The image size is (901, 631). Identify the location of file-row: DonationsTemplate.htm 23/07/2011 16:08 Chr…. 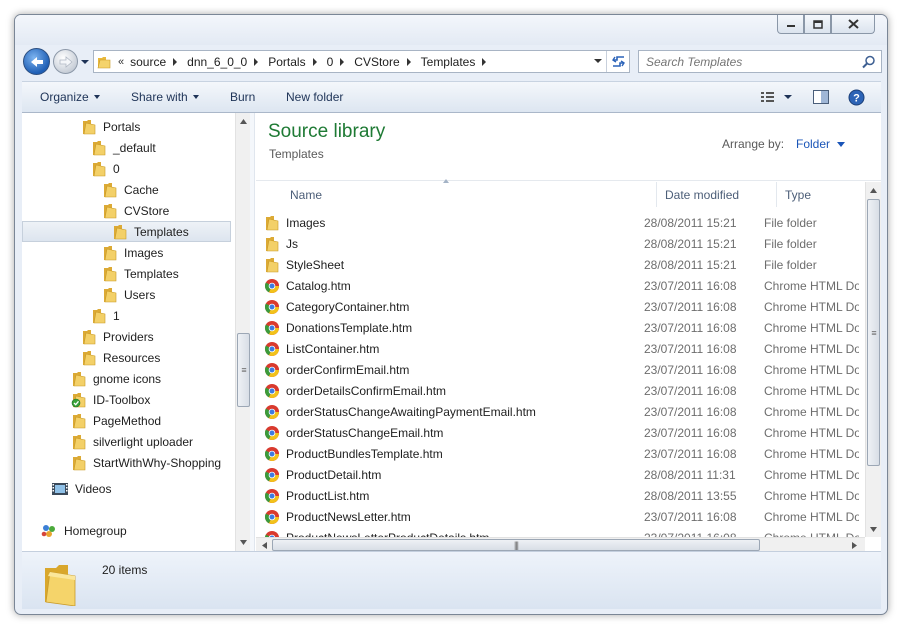
(564, 327).